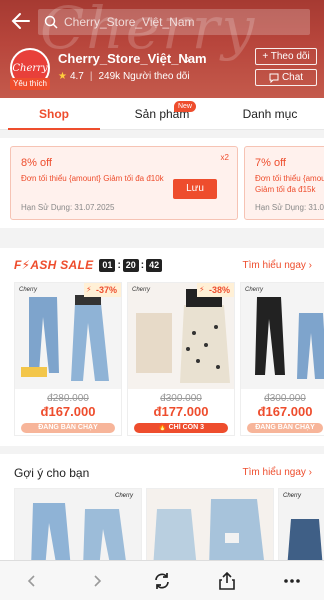 This screenshot has height=600, width=324. What do you see at coordinates (107, 265) in the screenshot?
I see `timer-hours: 01` at bounding box center [107, 265].